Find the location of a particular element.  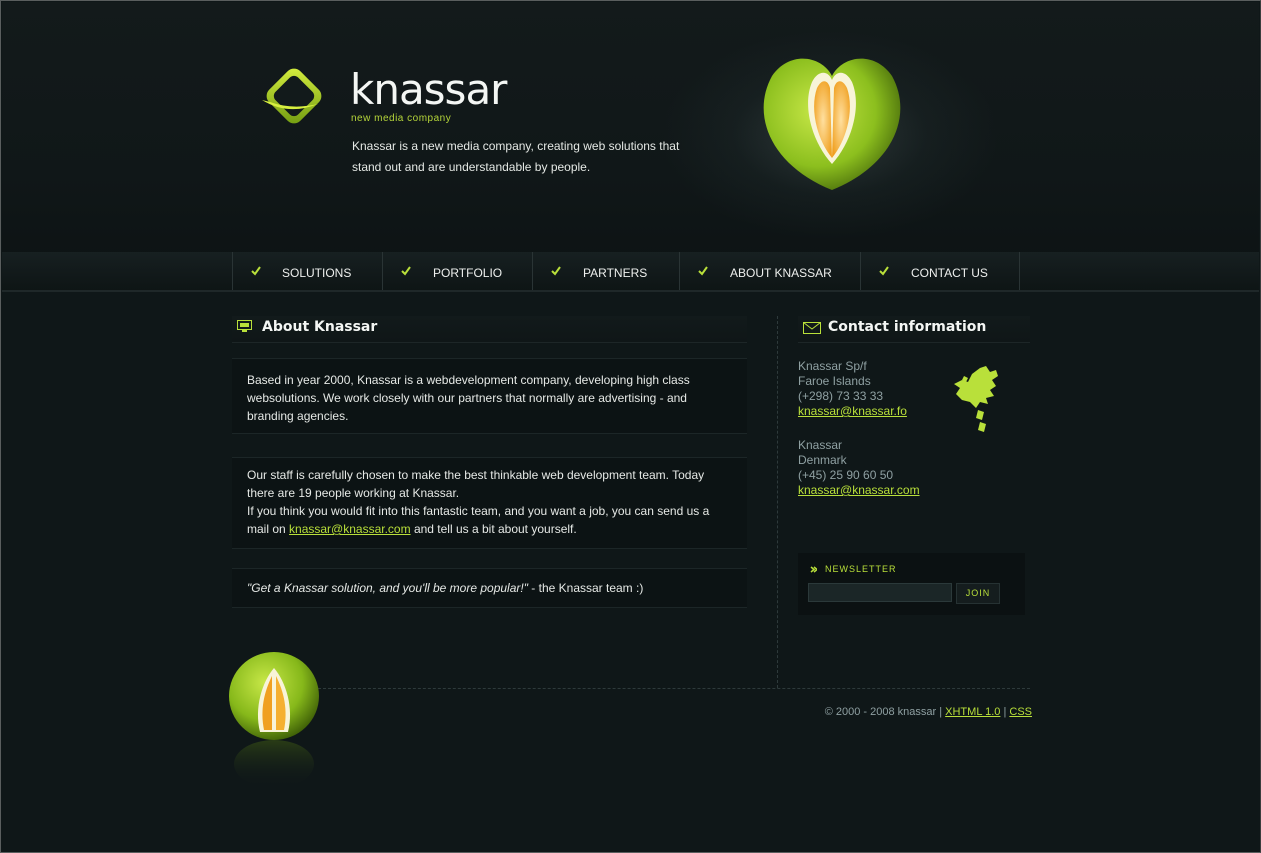

arrow-right-icon is located at coordinates (813, 569).